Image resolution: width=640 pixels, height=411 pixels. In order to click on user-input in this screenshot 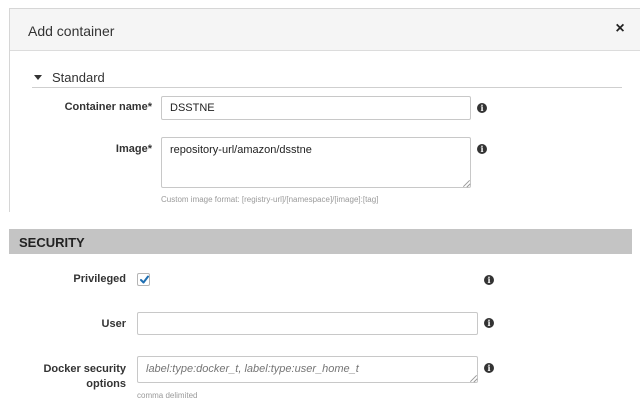, I will do `click(307, 323)`.